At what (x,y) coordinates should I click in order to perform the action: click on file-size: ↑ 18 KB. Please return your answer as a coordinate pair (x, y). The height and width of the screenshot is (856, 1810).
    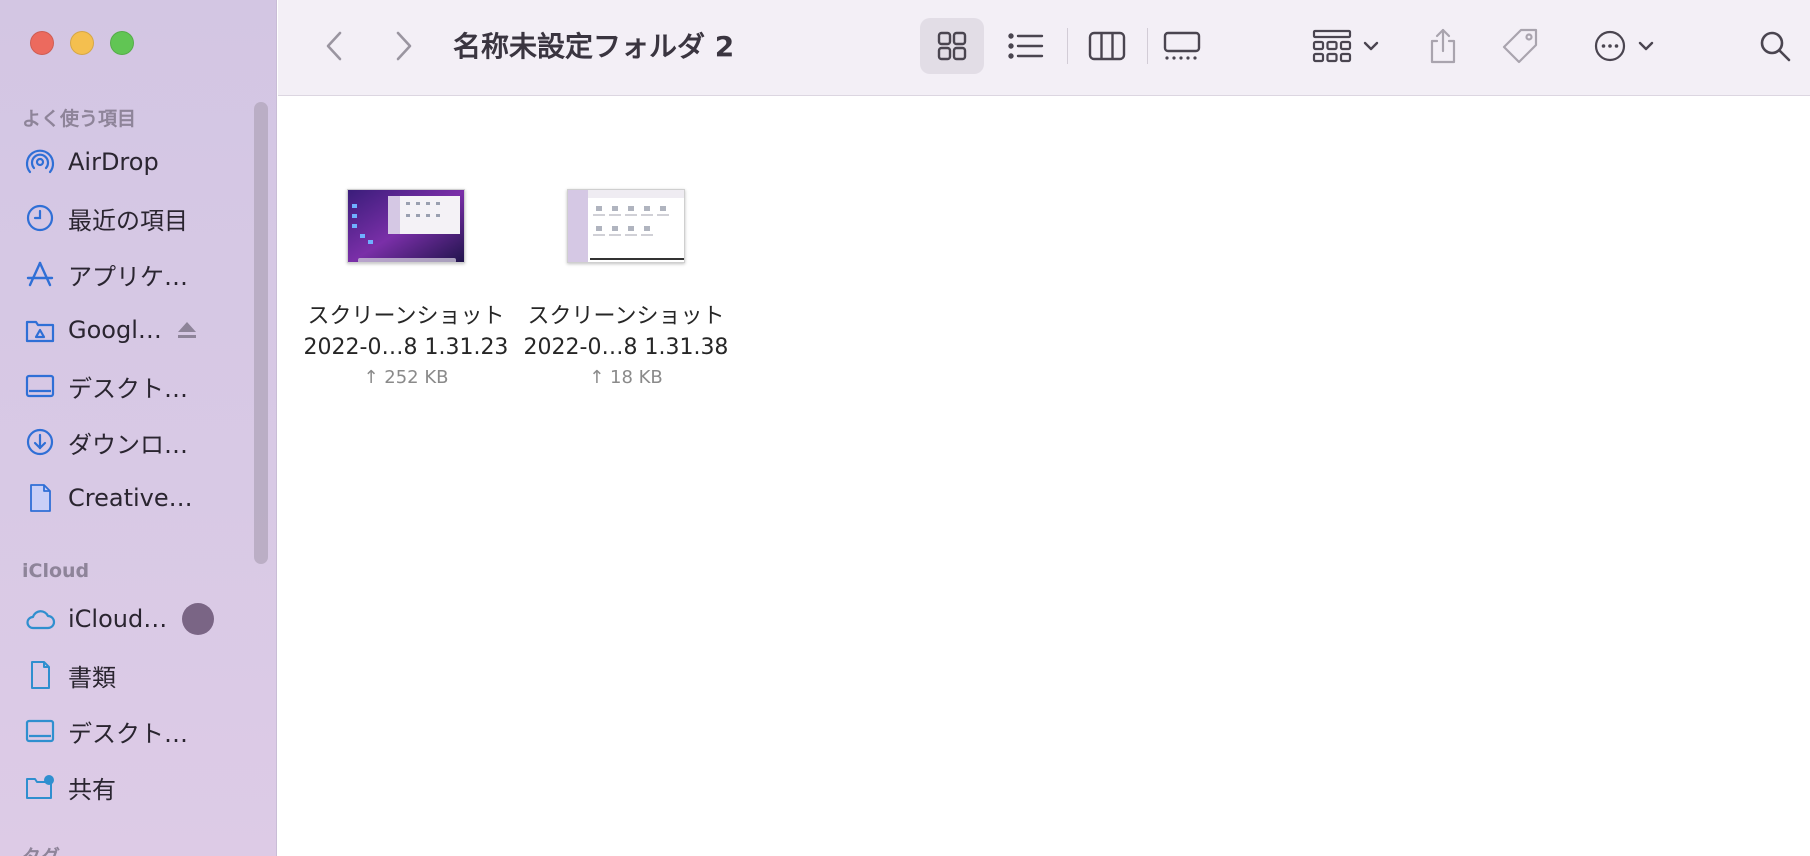
    Looking at the image, I should click on (626, 377).